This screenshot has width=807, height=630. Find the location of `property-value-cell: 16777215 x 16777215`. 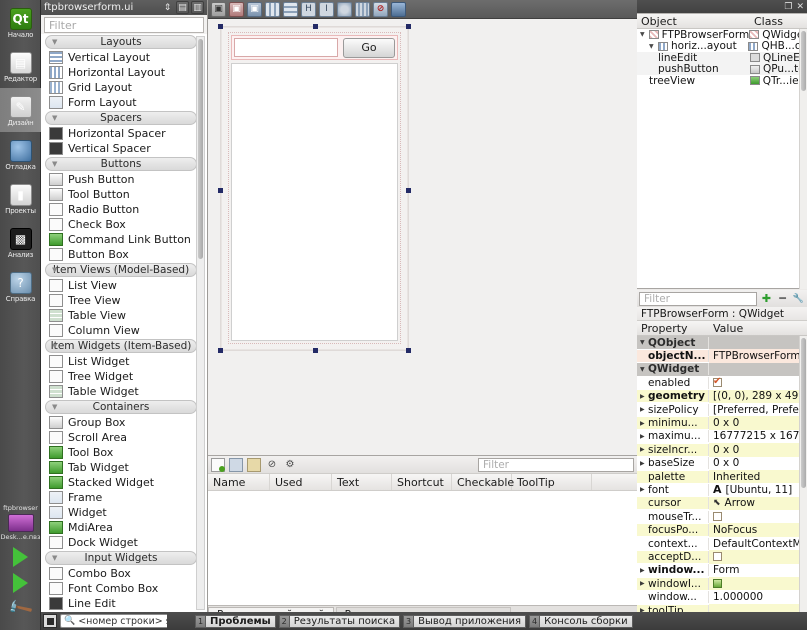

property-value-cell: 16777215 x 16777215 is located at coordinates (754, 436).